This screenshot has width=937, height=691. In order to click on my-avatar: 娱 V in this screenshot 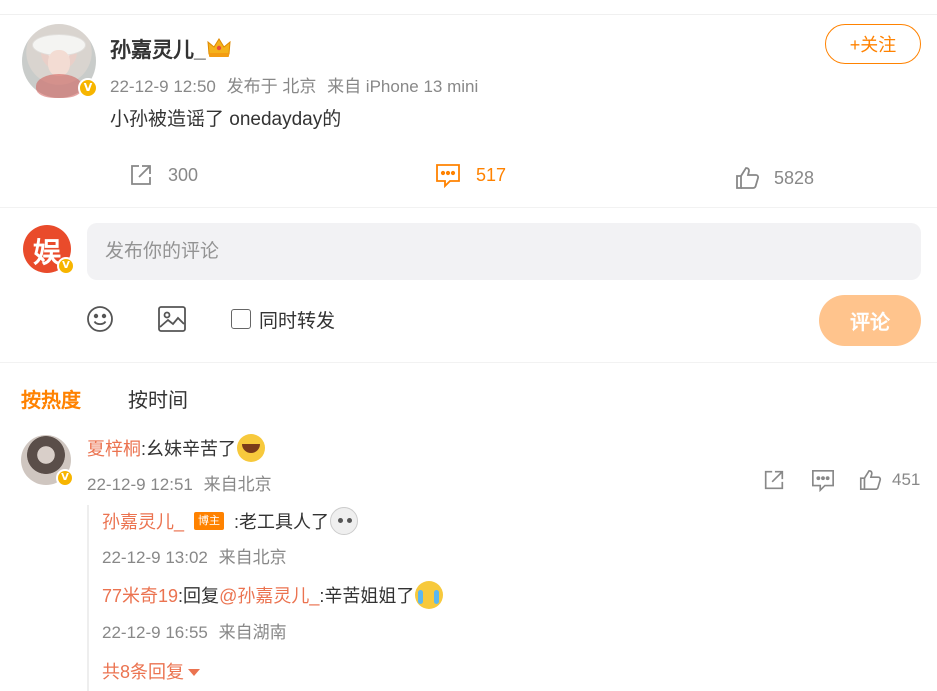, I will do `click(49, 250)`.